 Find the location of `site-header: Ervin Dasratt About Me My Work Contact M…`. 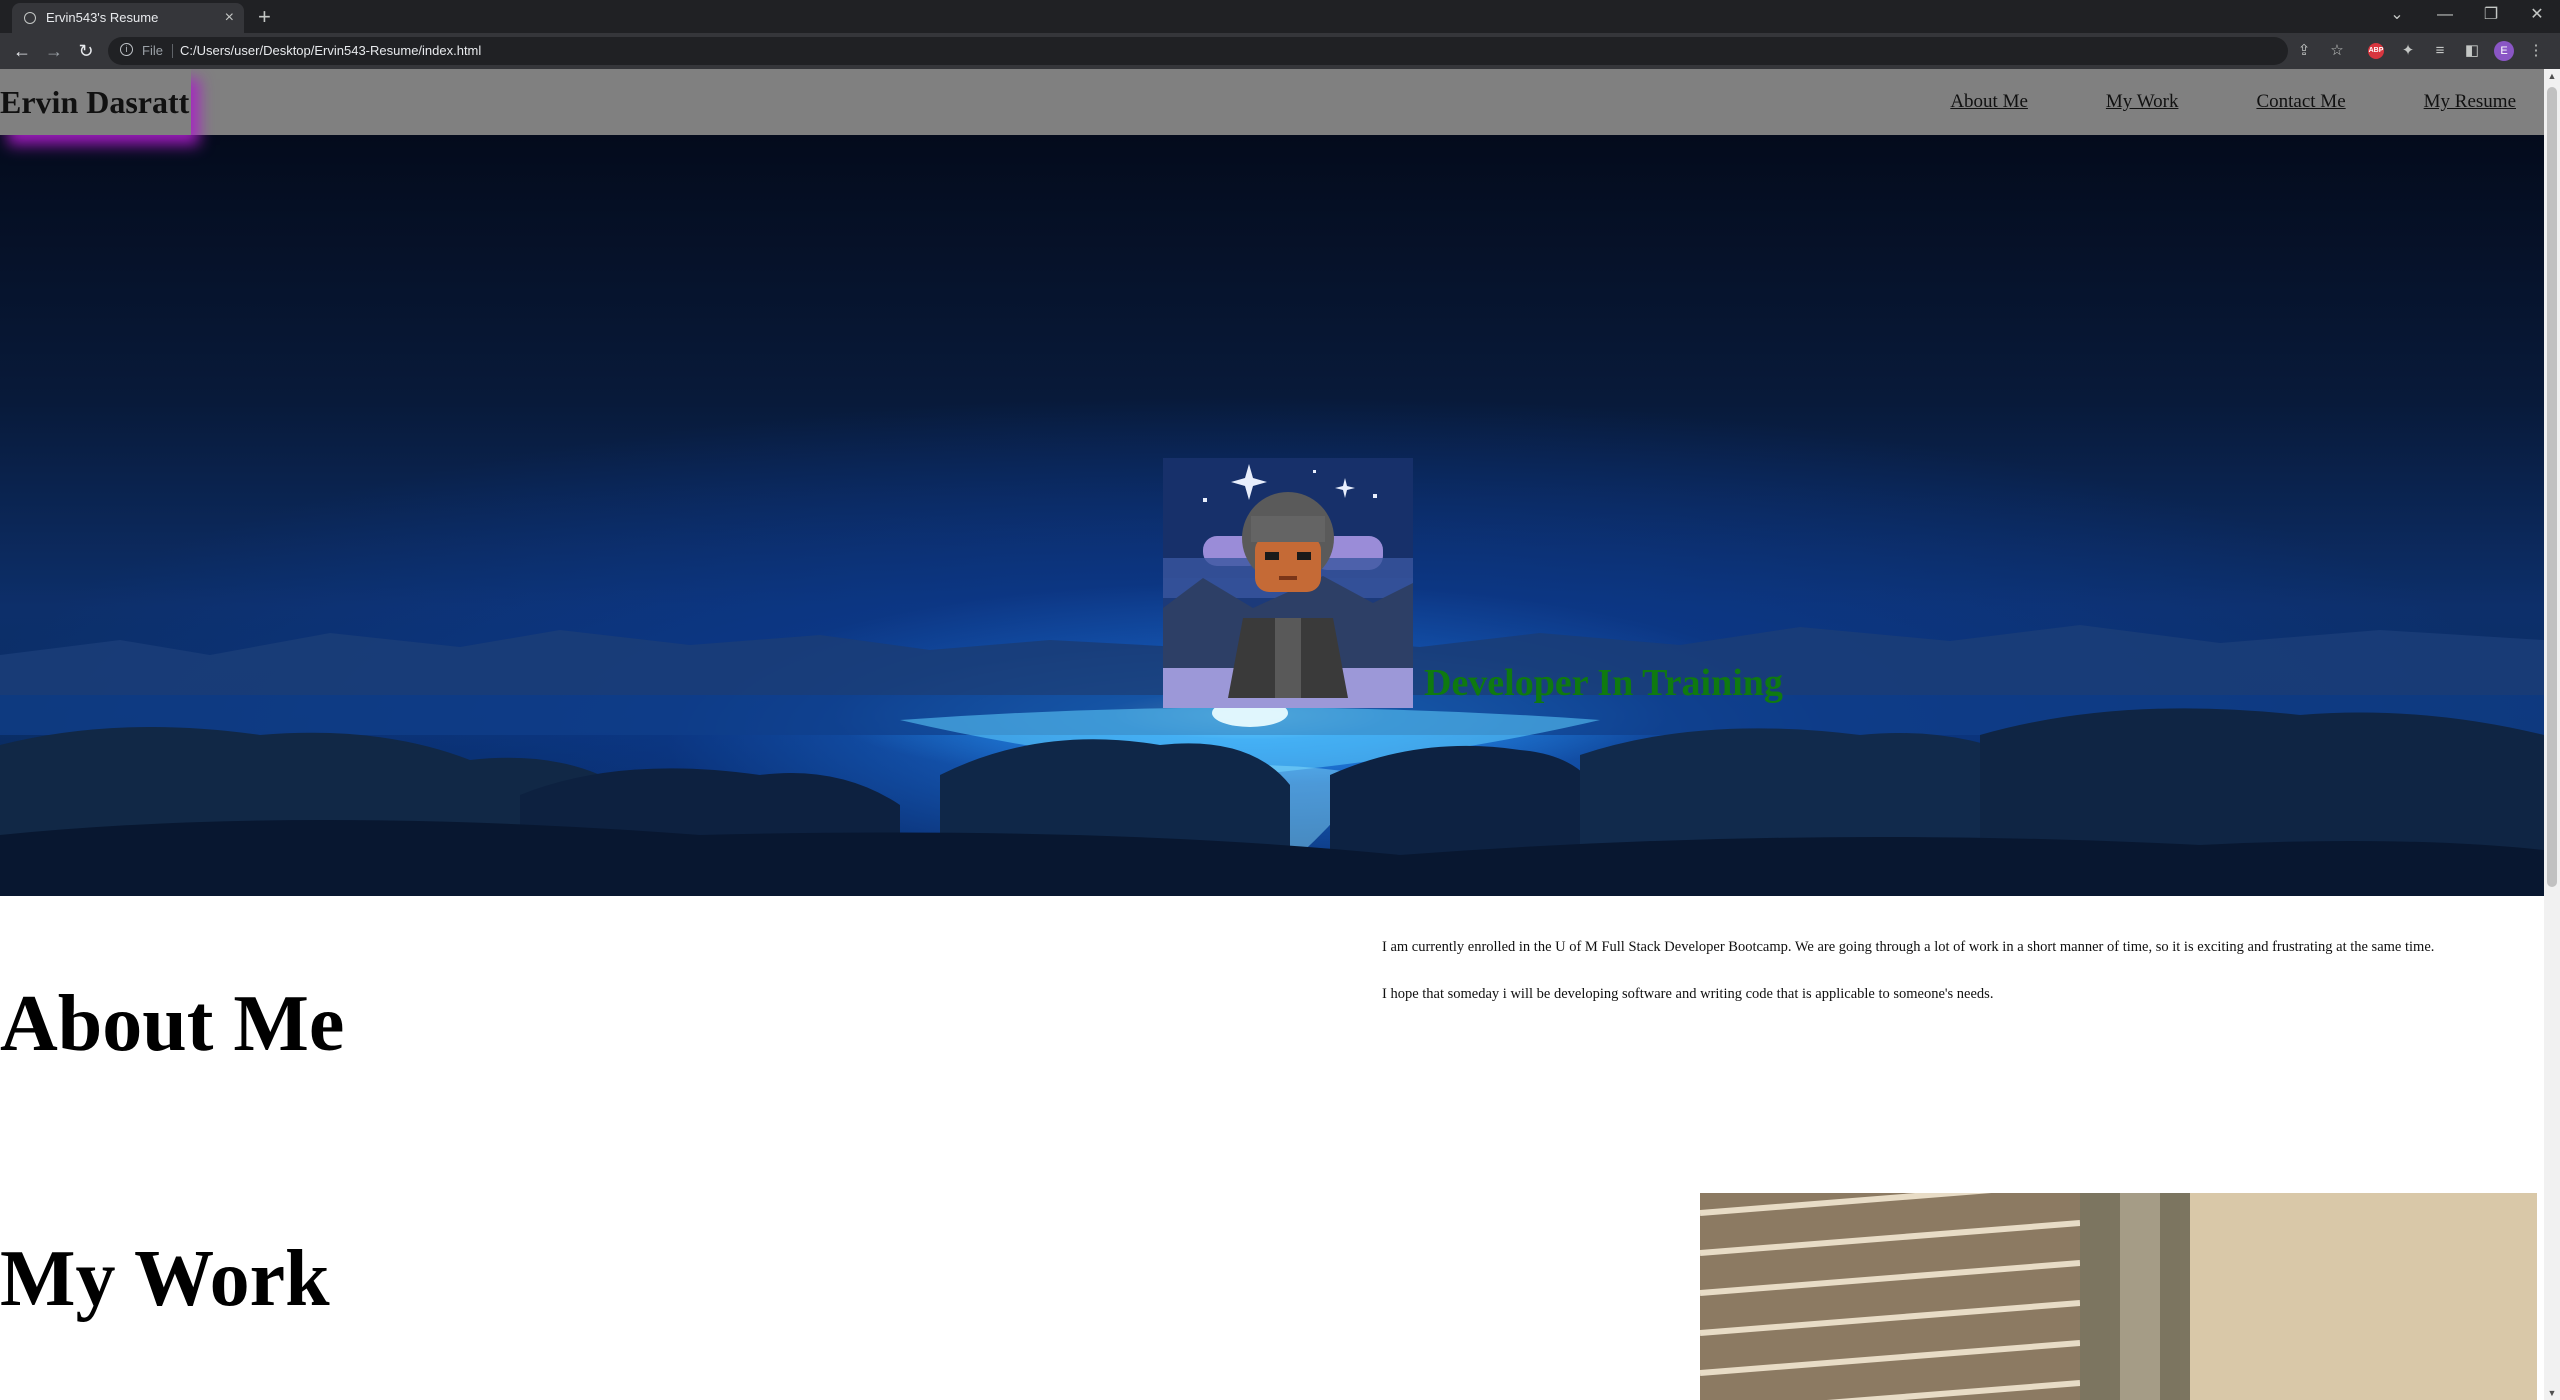

site-header: Ervin Dasratt About Me My Work Contact M… is located at coordinates (1272, 102).